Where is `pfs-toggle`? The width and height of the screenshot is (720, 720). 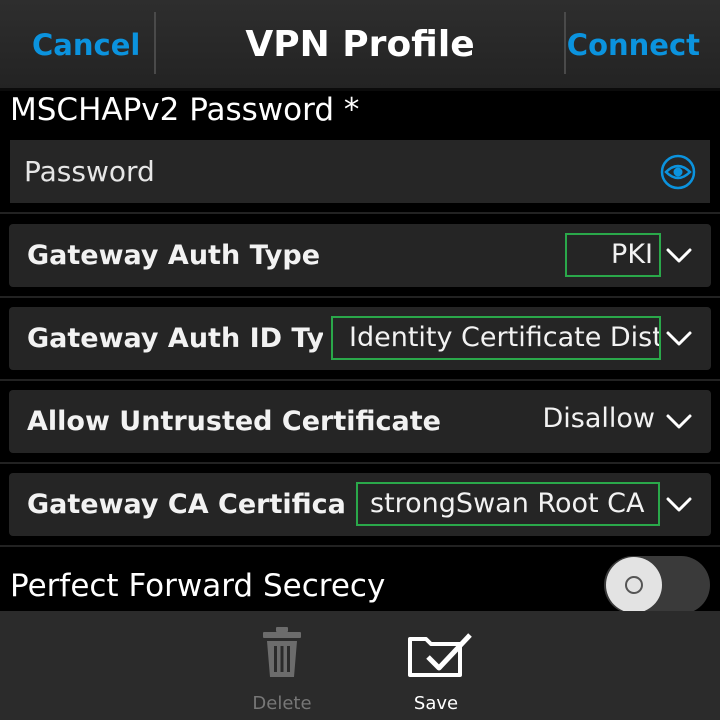
pfs-toggle is located at coordinates (657, 585).